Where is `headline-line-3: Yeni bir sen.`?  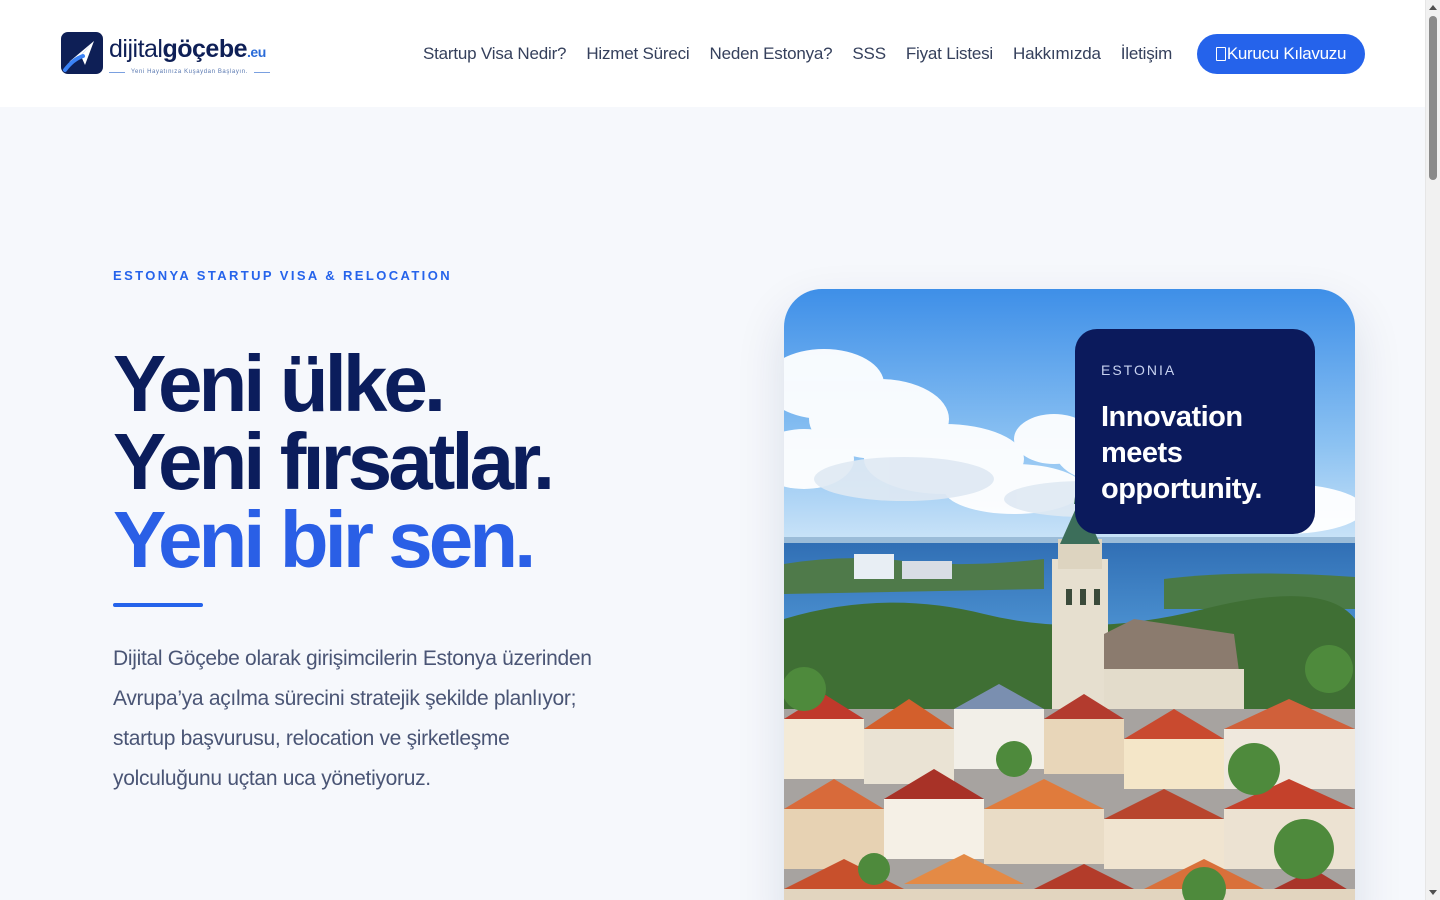 headline-line-3: Yeni bir sen. is located at coordinates (324, 539).